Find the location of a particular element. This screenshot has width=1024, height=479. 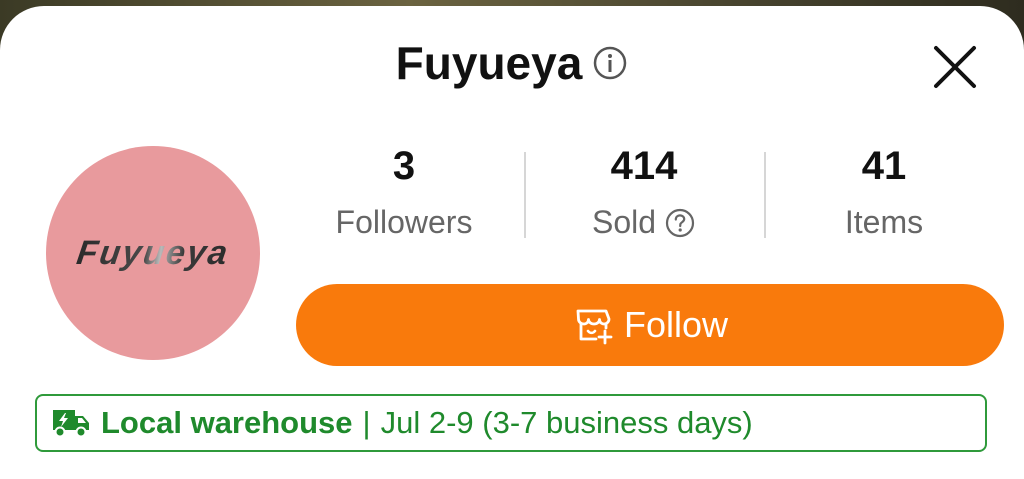

stat-label-text: Followers is located at coordinates (404, 222).